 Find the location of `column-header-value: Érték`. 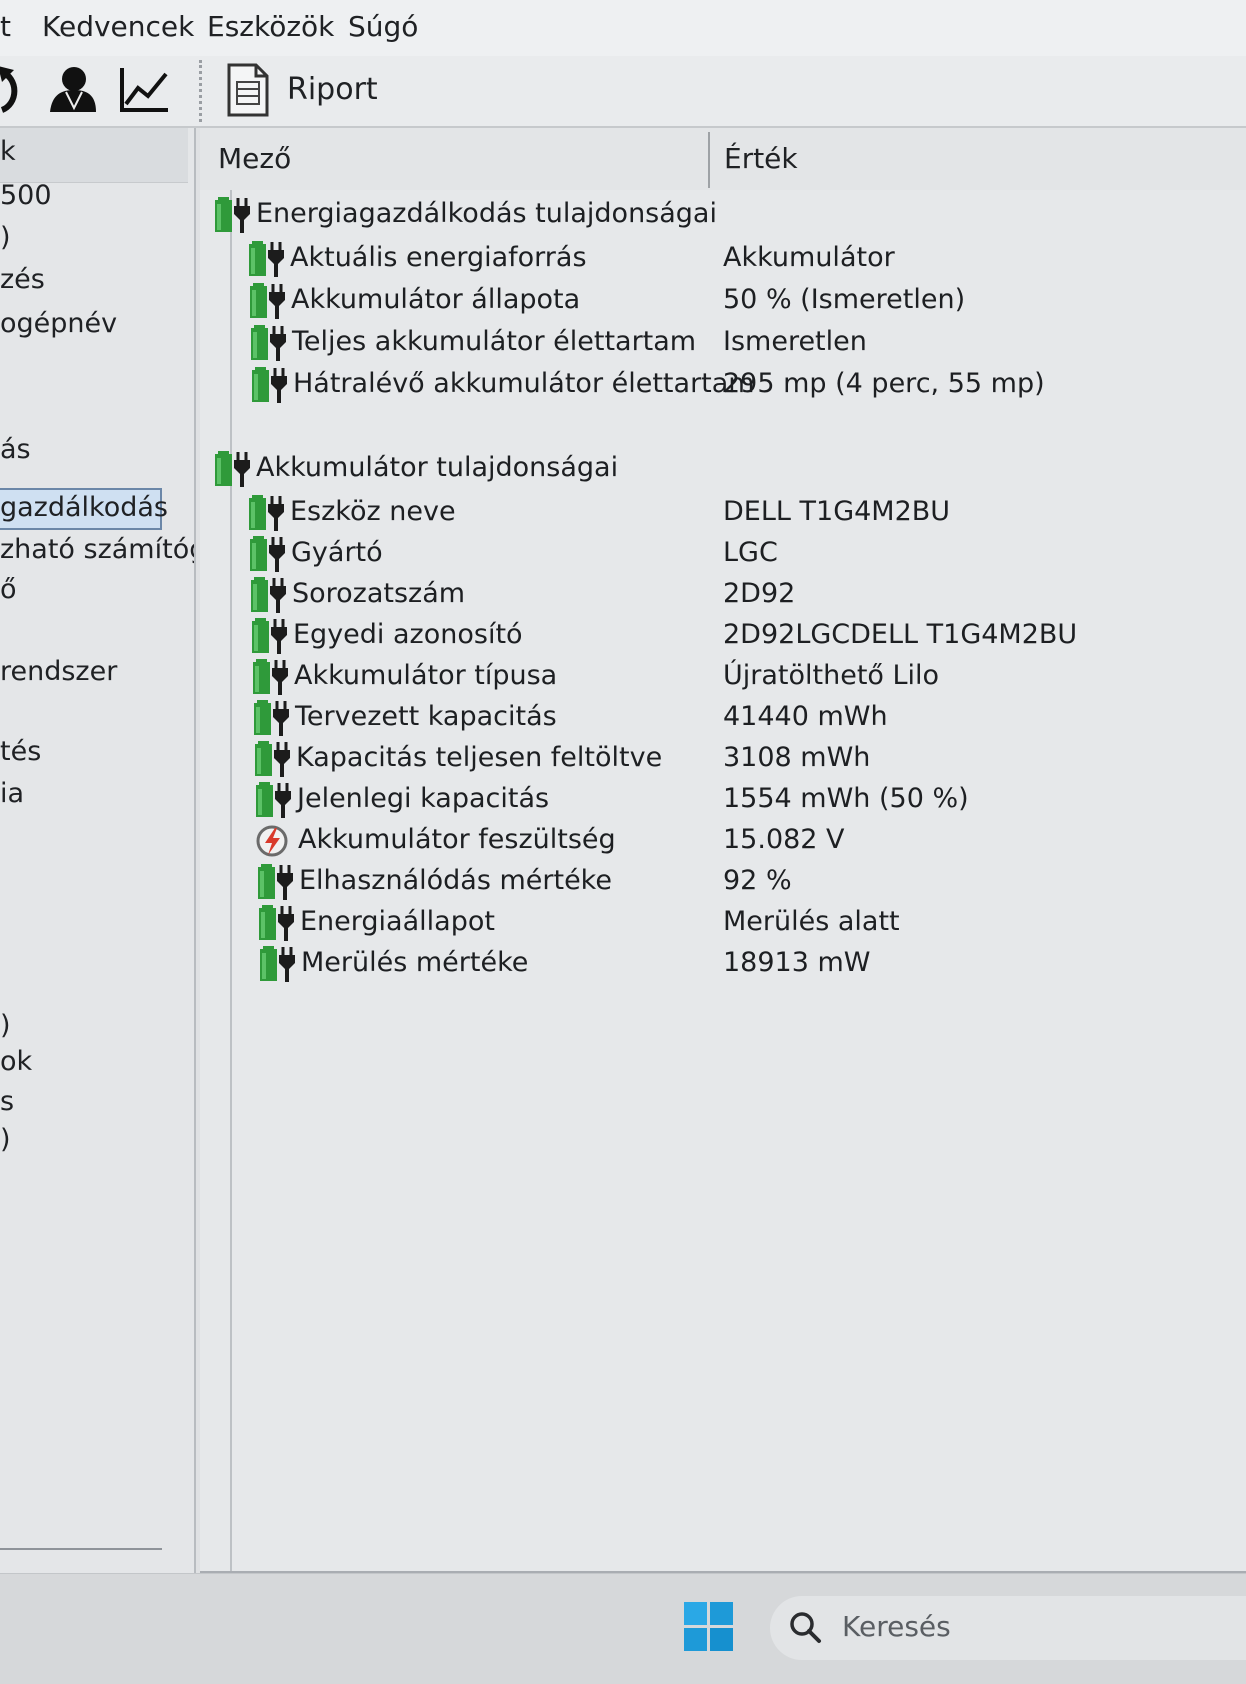

column-header-value: Érték is located at coordinates (761, 158).